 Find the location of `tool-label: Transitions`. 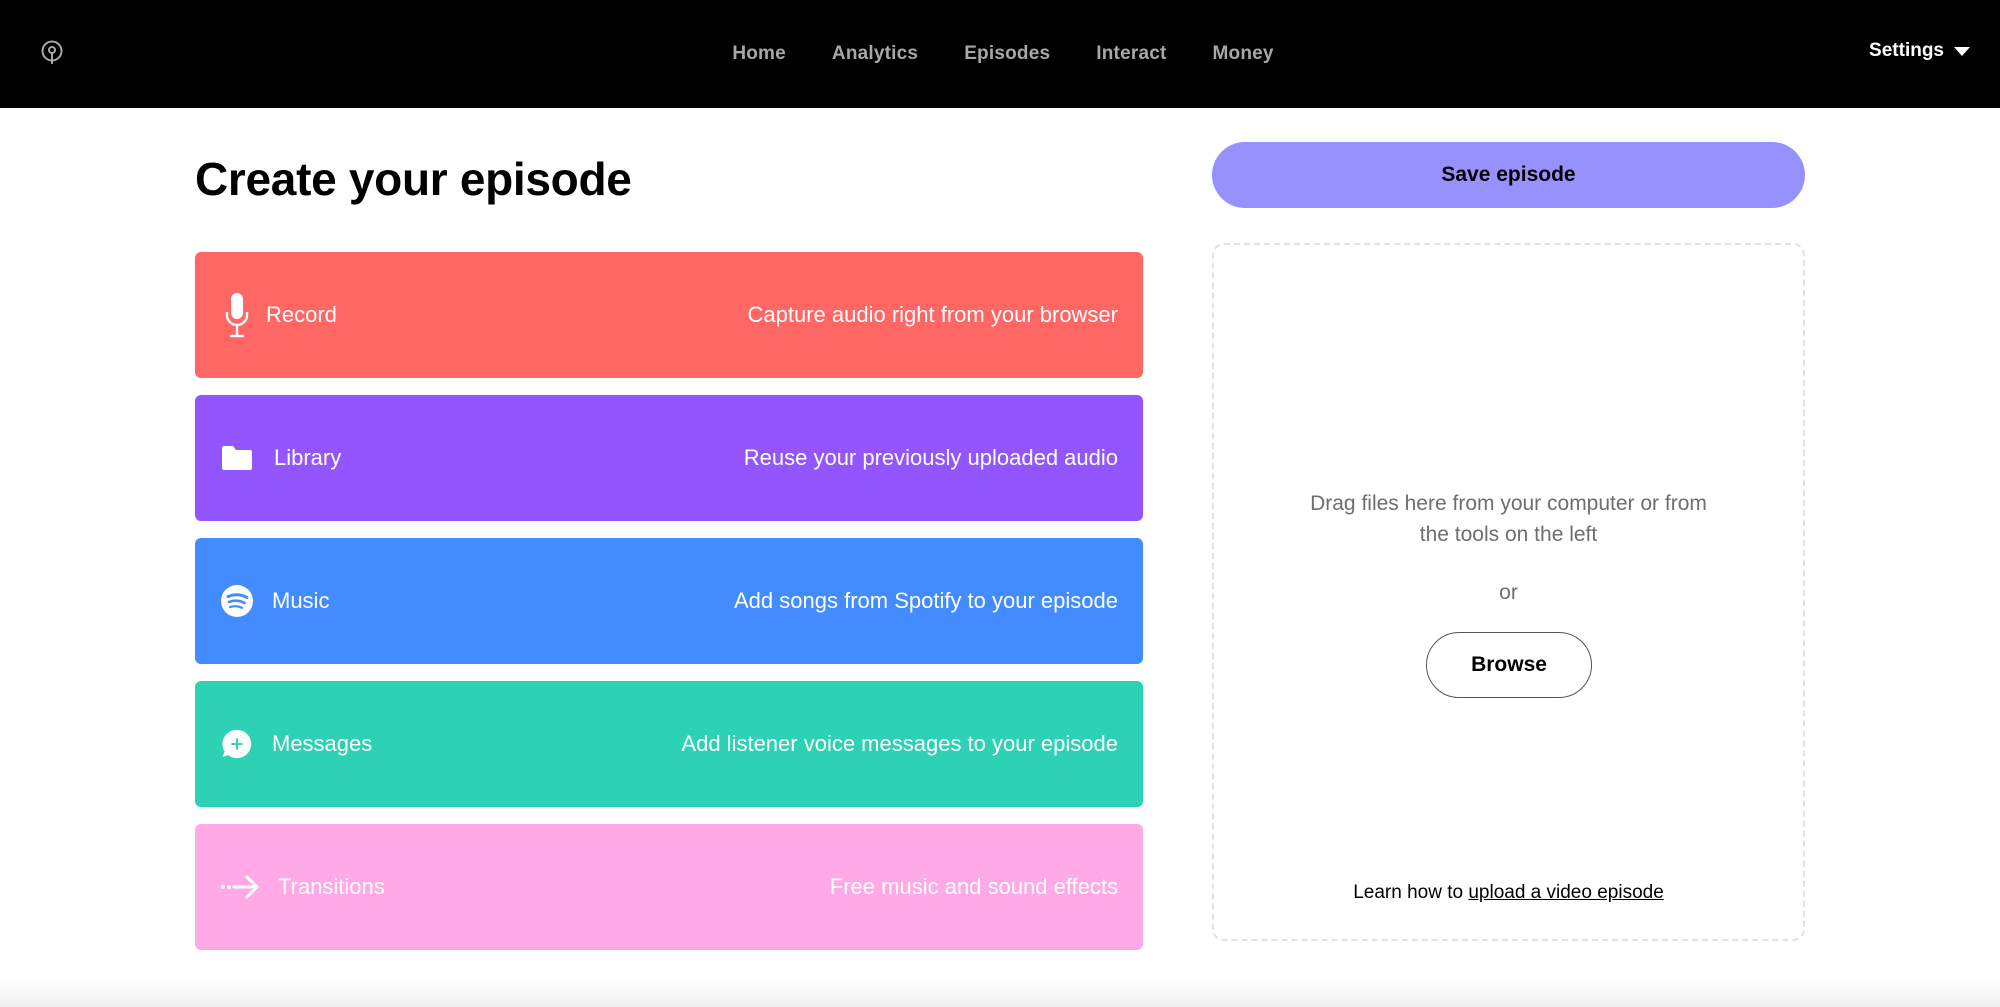

tool-label: Transitions is located at coordinates (331, 886).